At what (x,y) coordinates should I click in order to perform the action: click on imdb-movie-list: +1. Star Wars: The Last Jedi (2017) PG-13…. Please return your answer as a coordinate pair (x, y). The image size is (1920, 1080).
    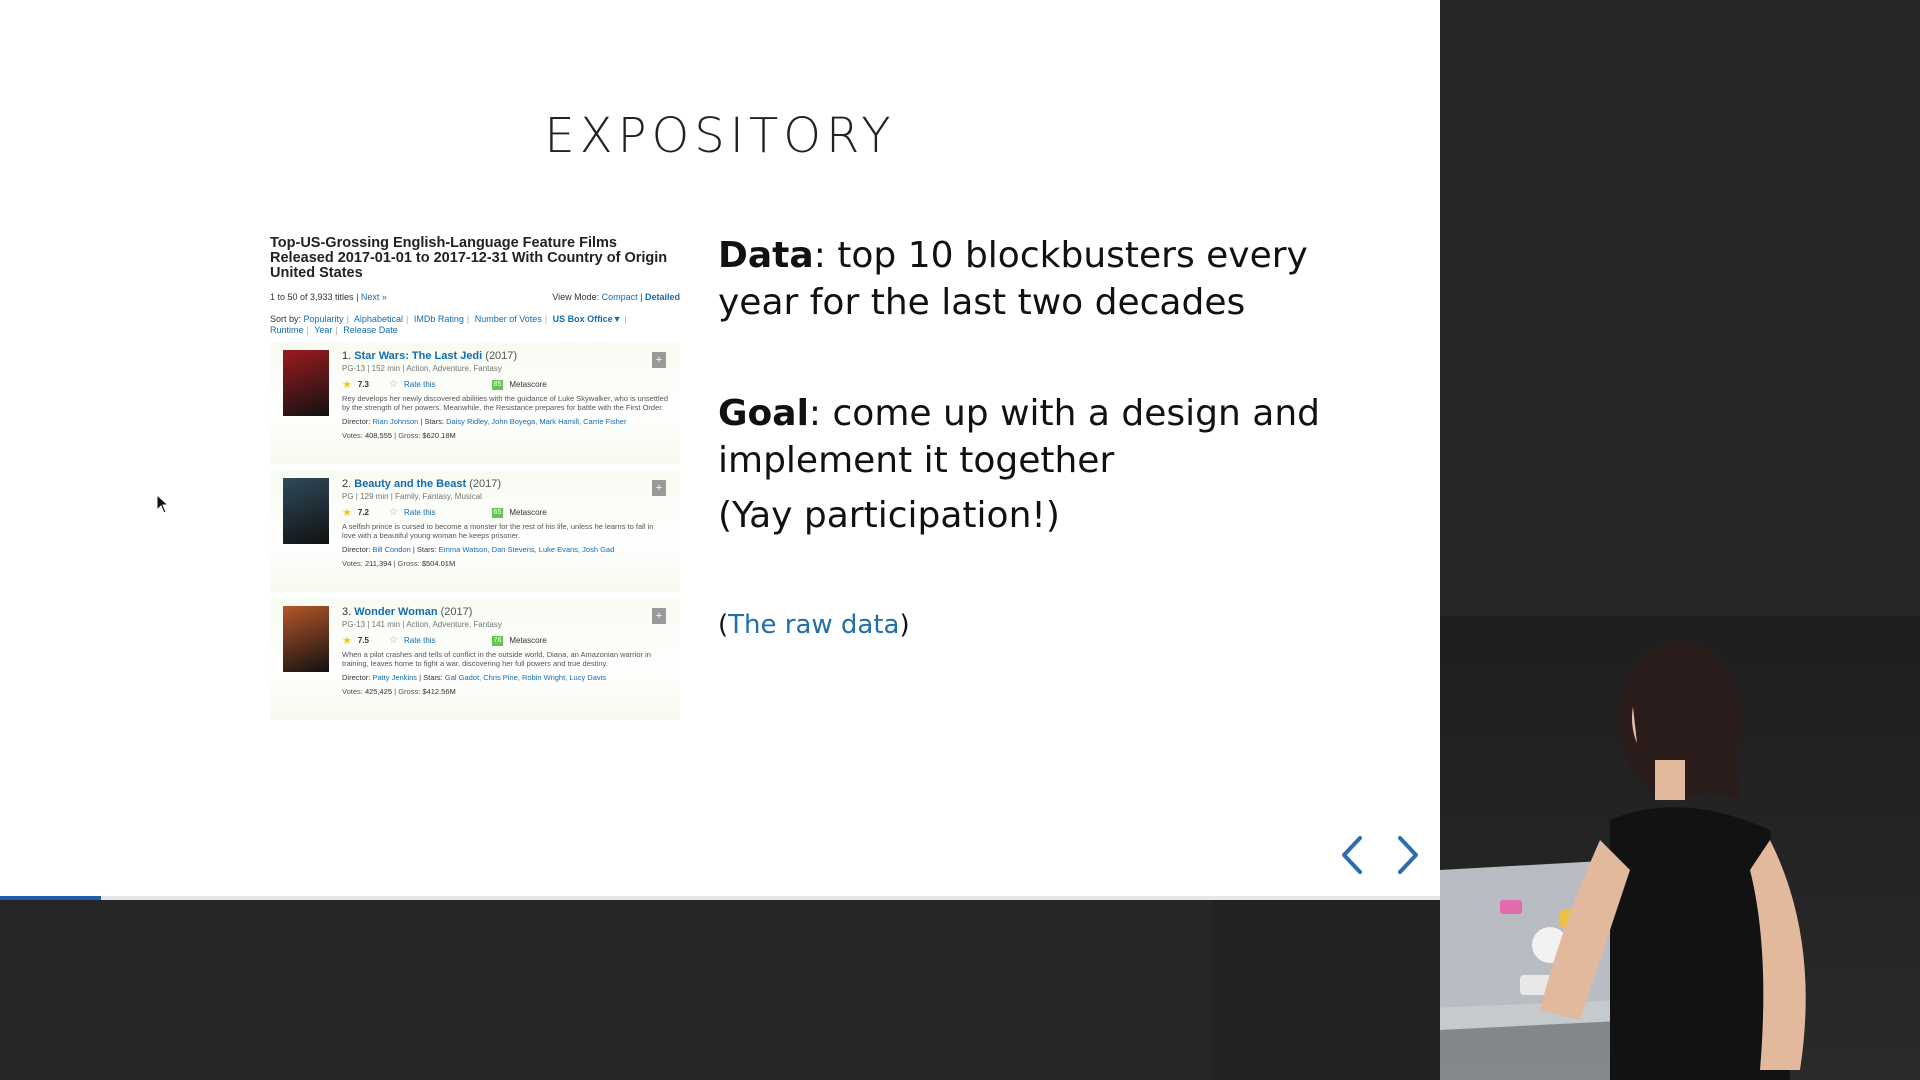
    Looking at the image, I should click on (475, 531).